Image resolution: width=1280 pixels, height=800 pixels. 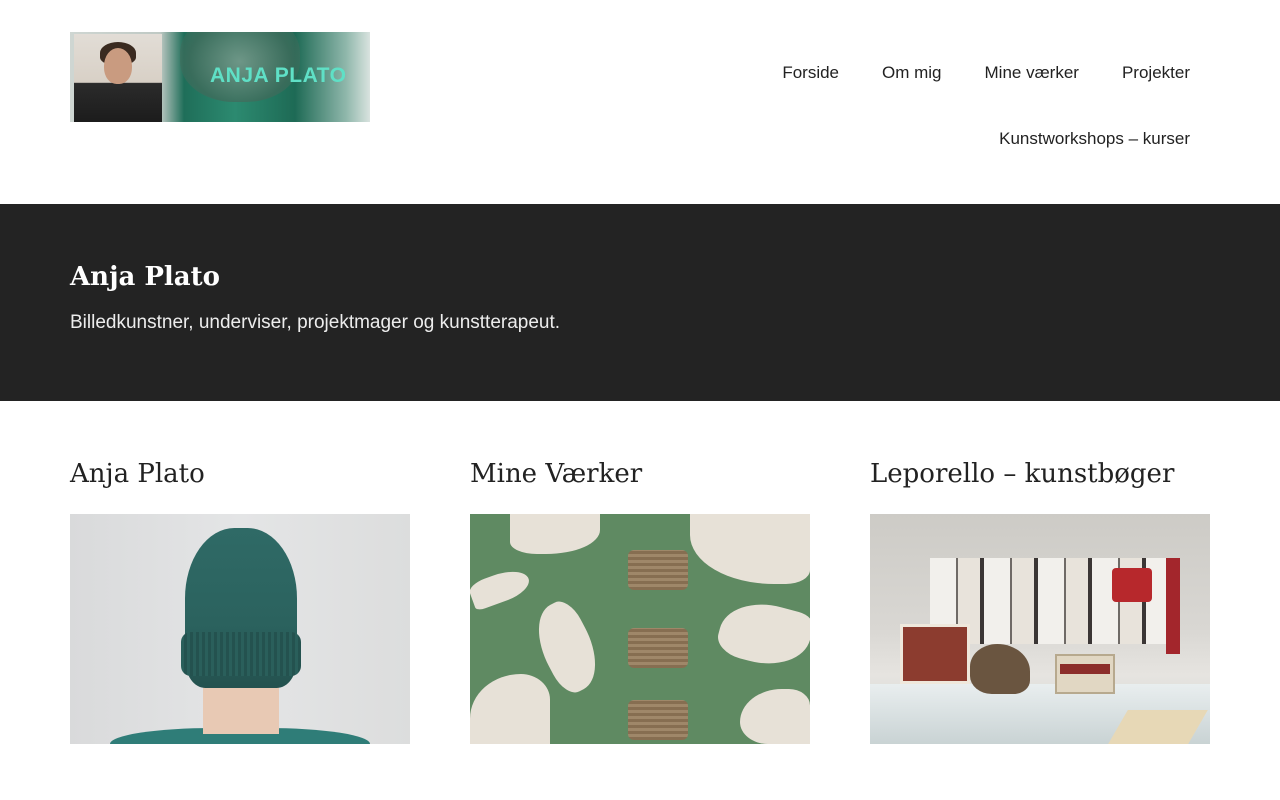 I want to click on nav-row-secondary: Kunstworkshops – kurser, so click(x=960, y=139).